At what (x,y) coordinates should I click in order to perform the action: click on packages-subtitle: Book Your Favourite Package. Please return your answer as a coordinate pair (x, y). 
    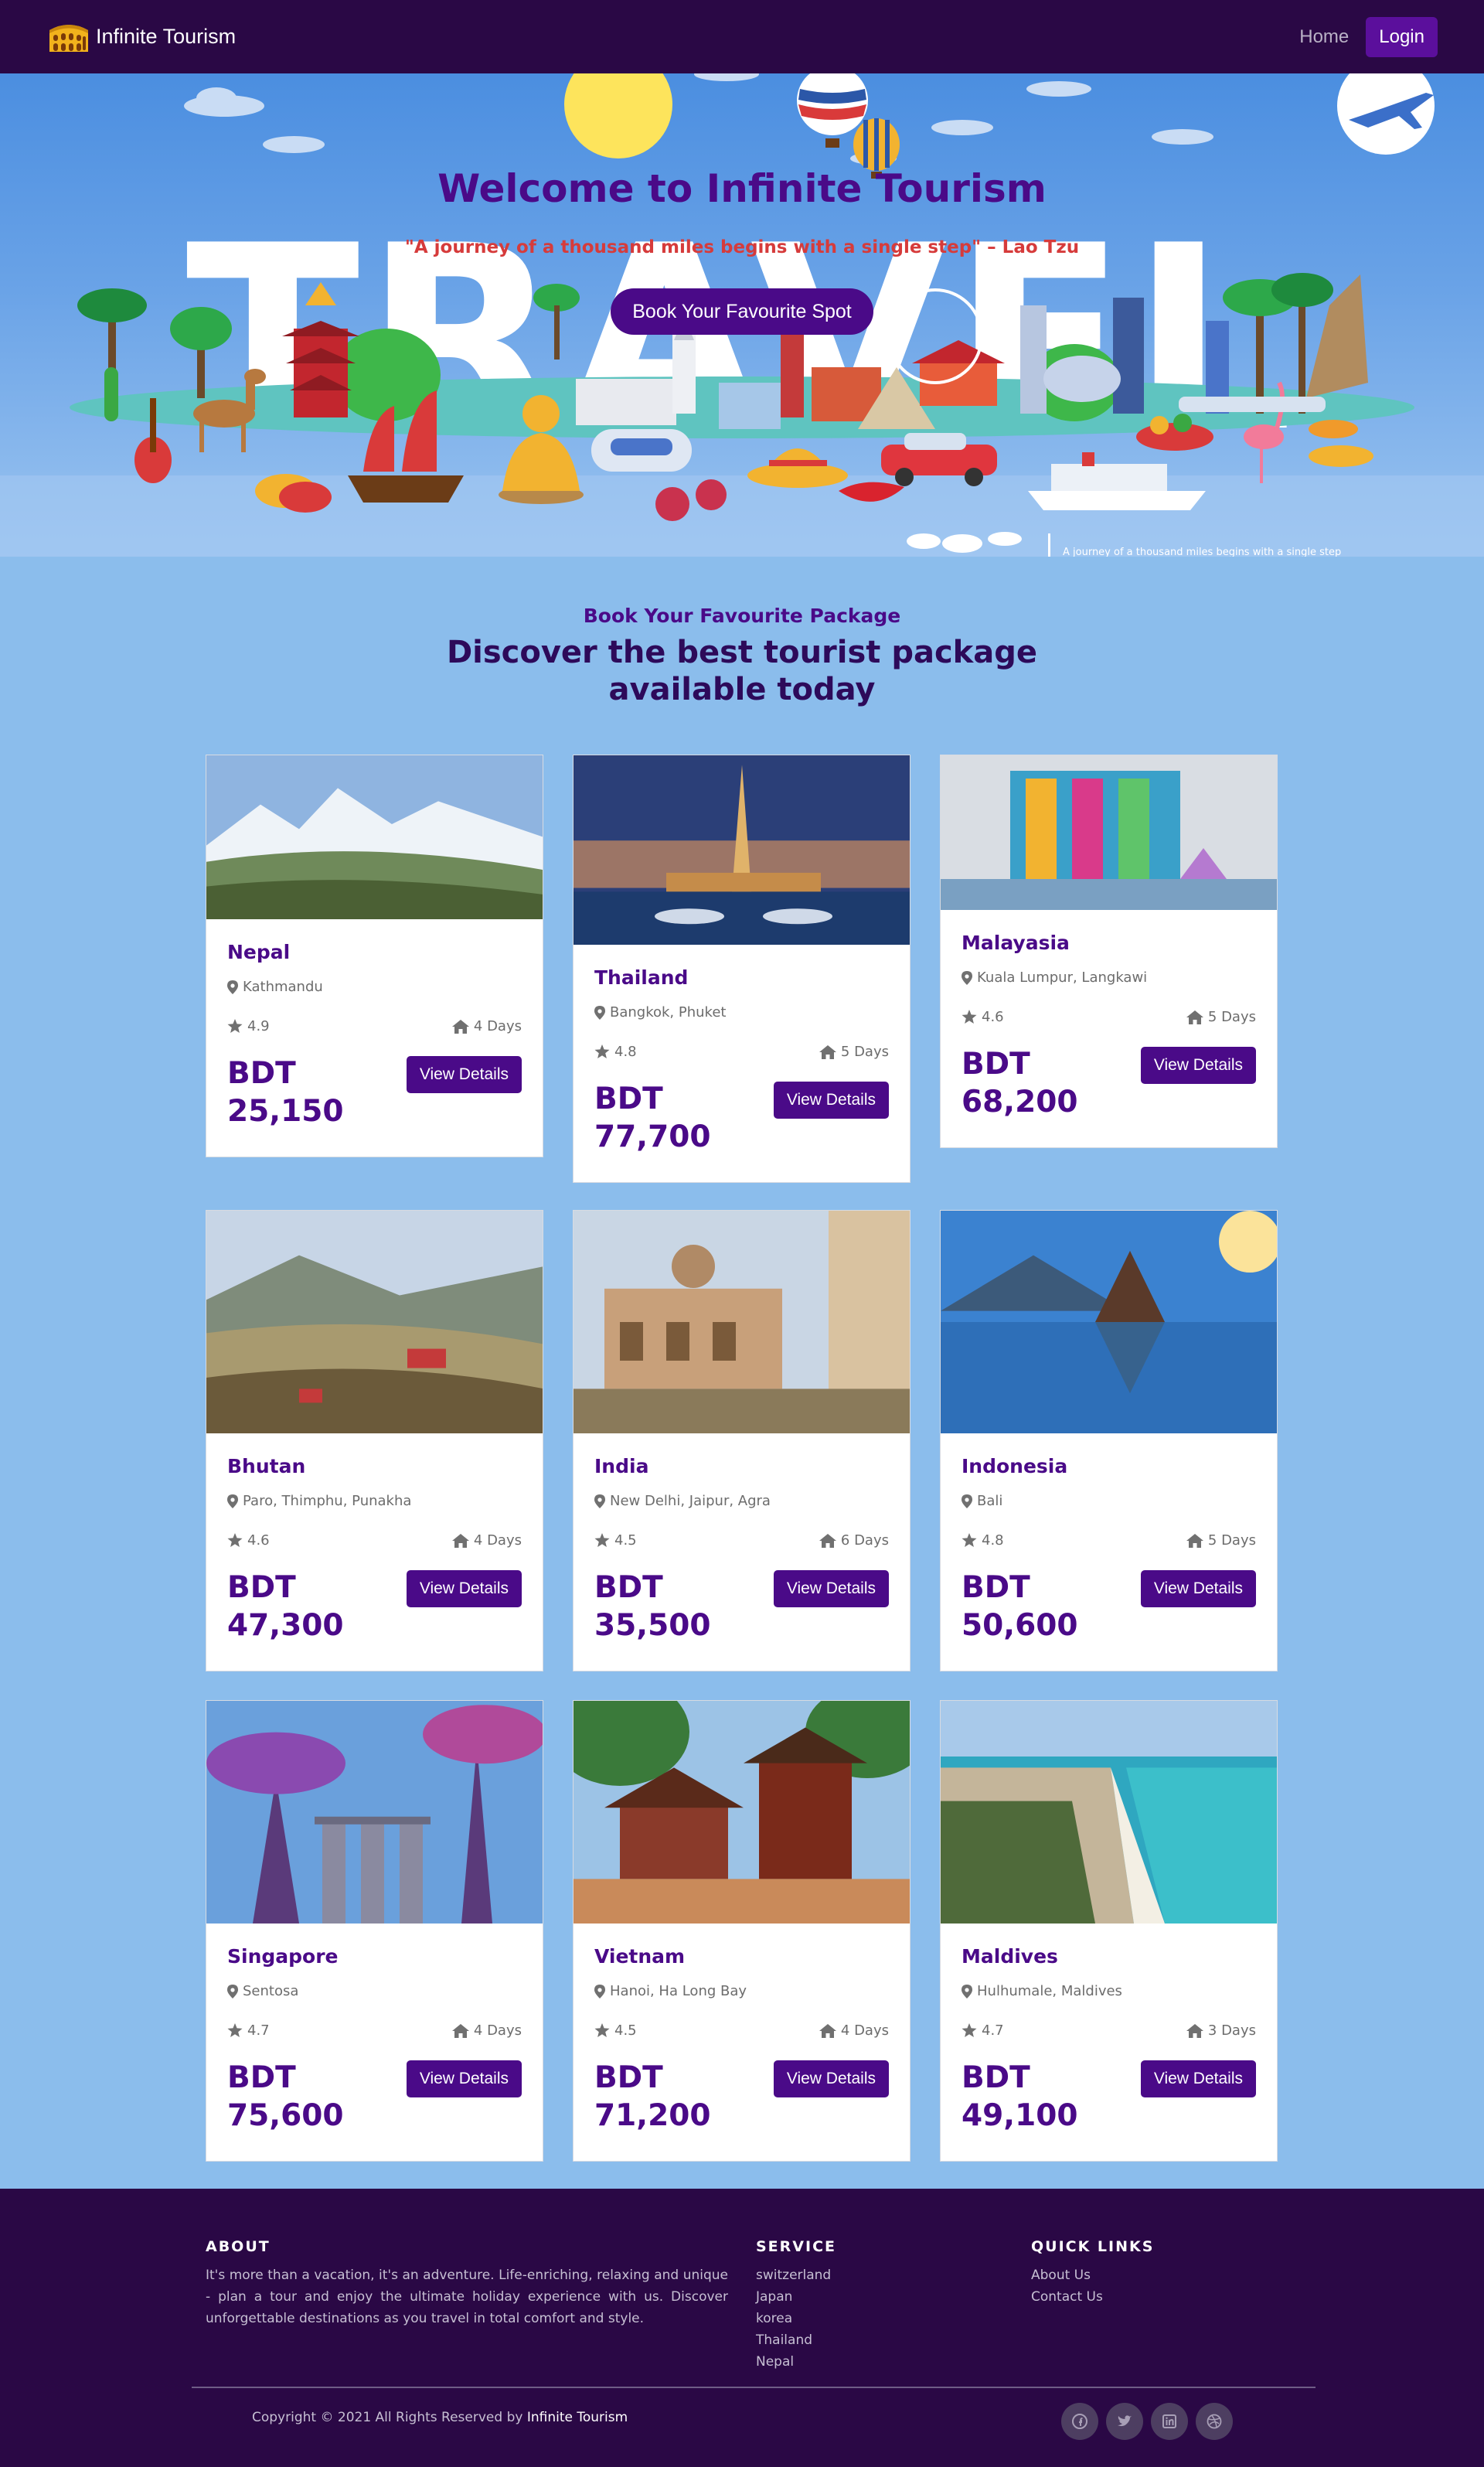
    Looking at the image, I should click on (742, 616).